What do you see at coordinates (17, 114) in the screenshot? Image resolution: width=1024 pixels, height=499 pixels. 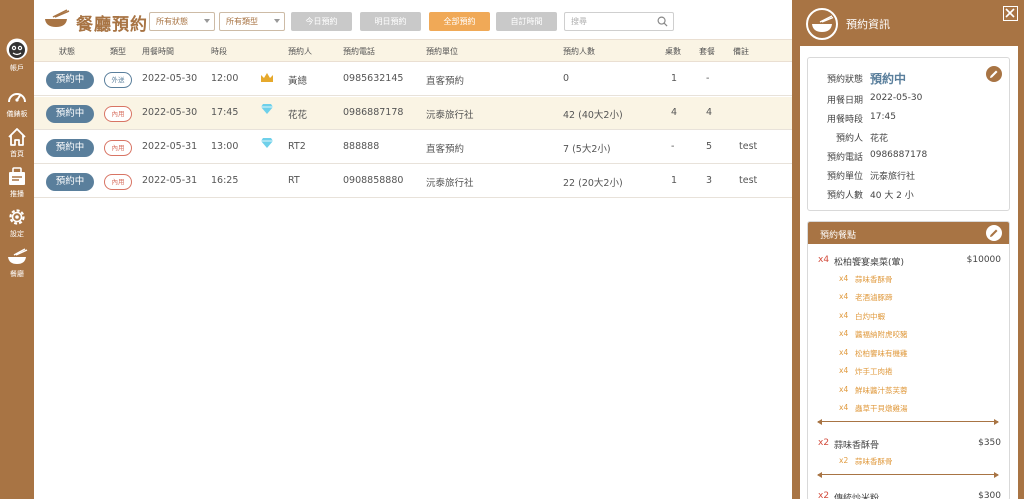 I see `sidebar-item-label: 儀錶板` at bounding box center [17, 114].